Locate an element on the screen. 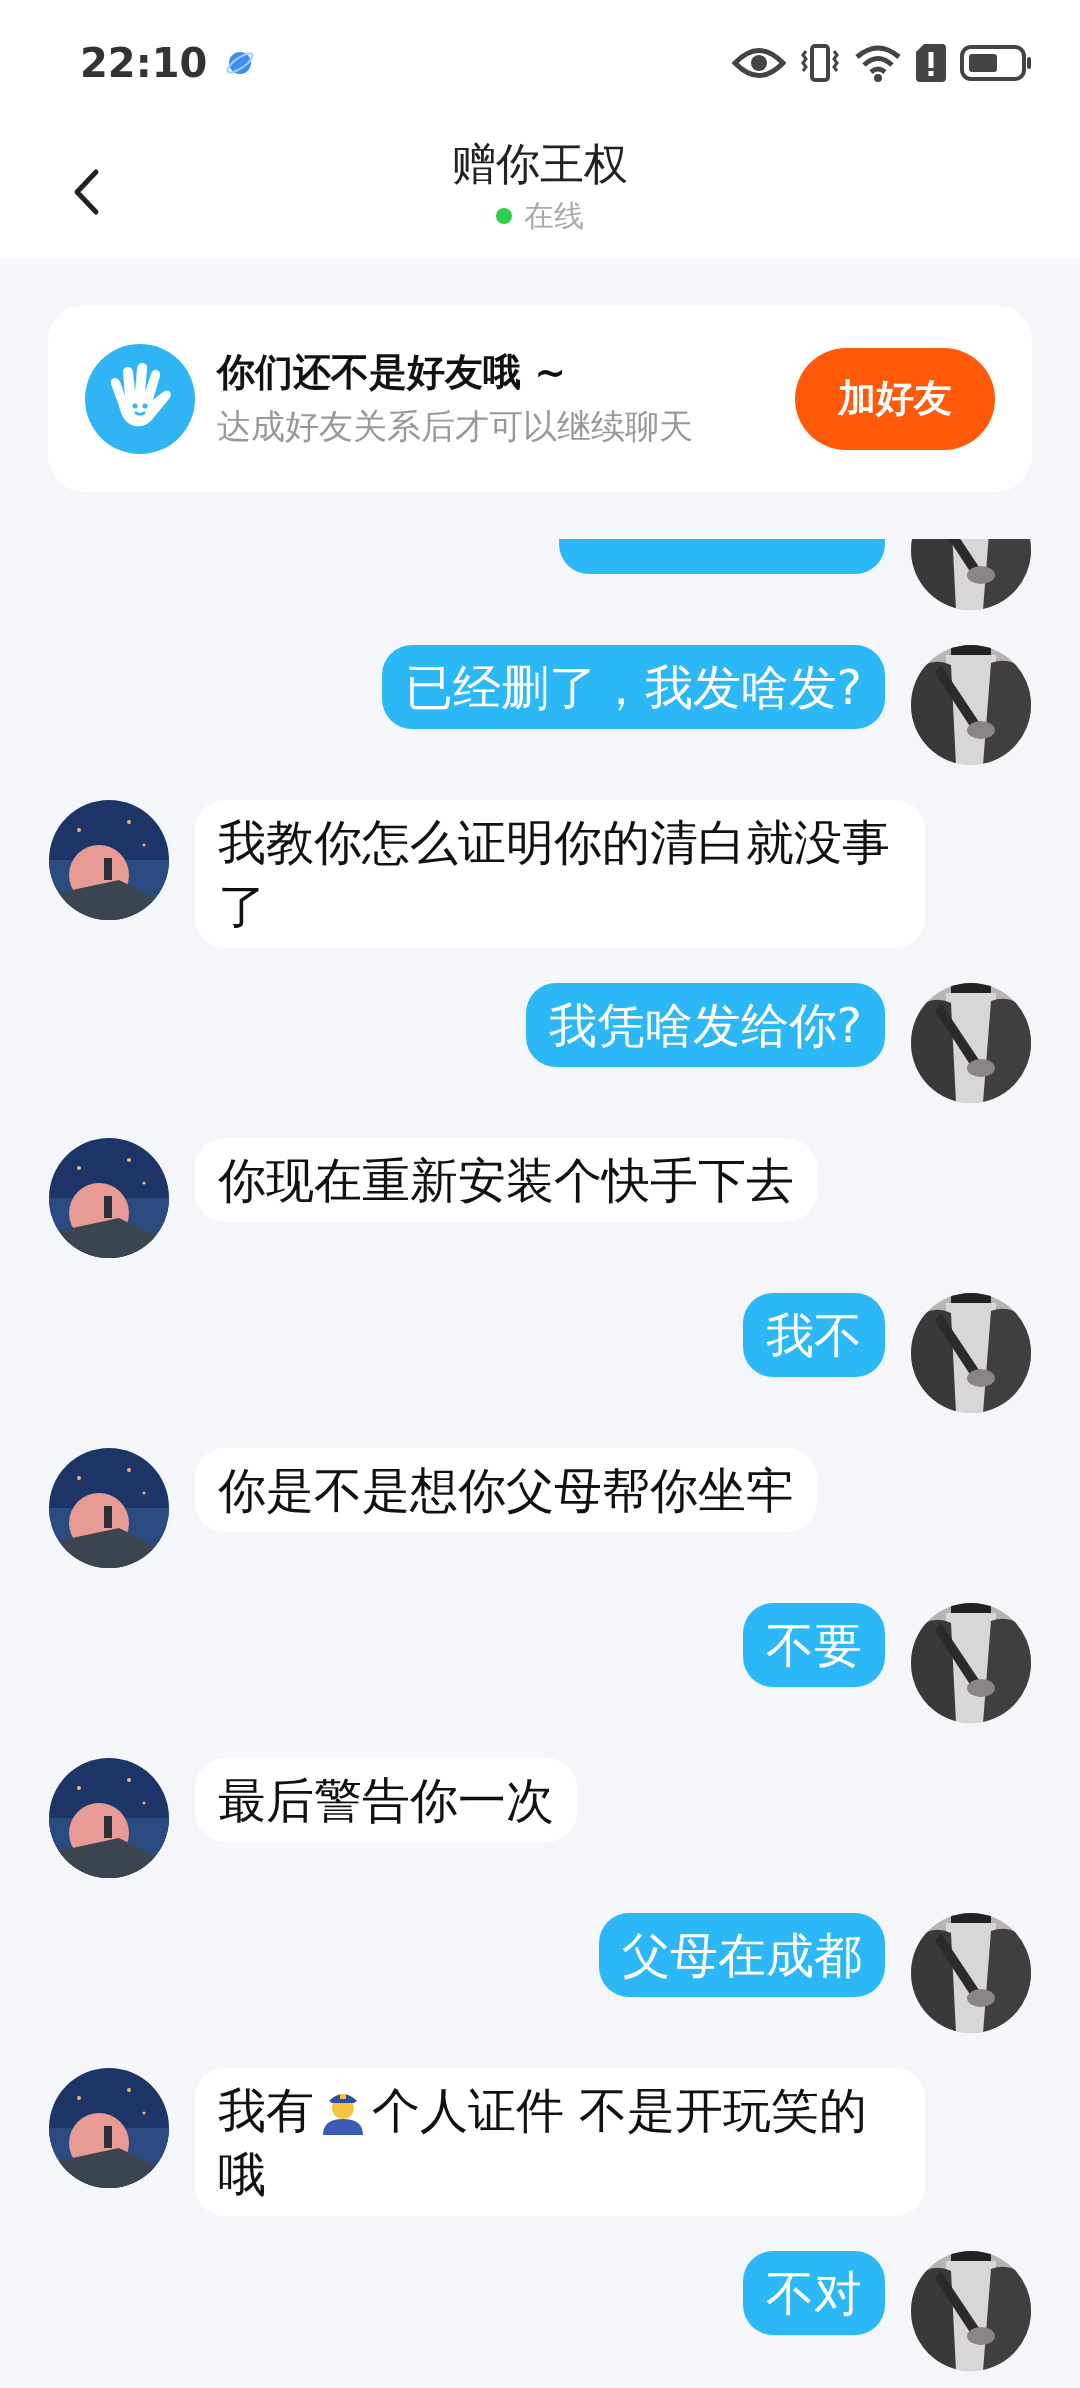  message-bubble: 我凭啥发给你? is located at coordinates (705, 1025).